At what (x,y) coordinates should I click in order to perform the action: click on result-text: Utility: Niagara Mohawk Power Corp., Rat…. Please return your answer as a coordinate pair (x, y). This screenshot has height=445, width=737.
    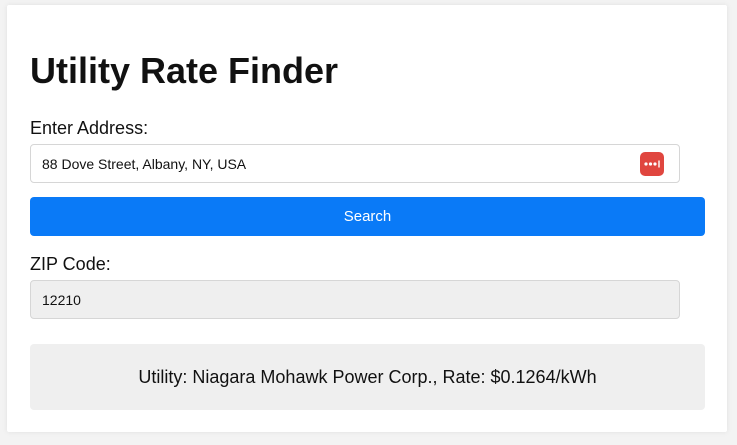
    Looking at the image, I should click on (367, 376).